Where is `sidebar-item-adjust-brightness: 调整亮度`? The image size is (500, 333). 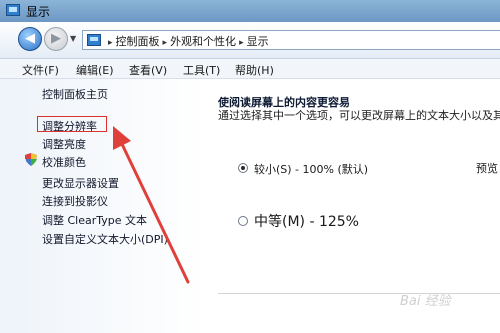 sidebar-item-adjust-brightness: 调整亮度 is located at coordinates (64, 144).